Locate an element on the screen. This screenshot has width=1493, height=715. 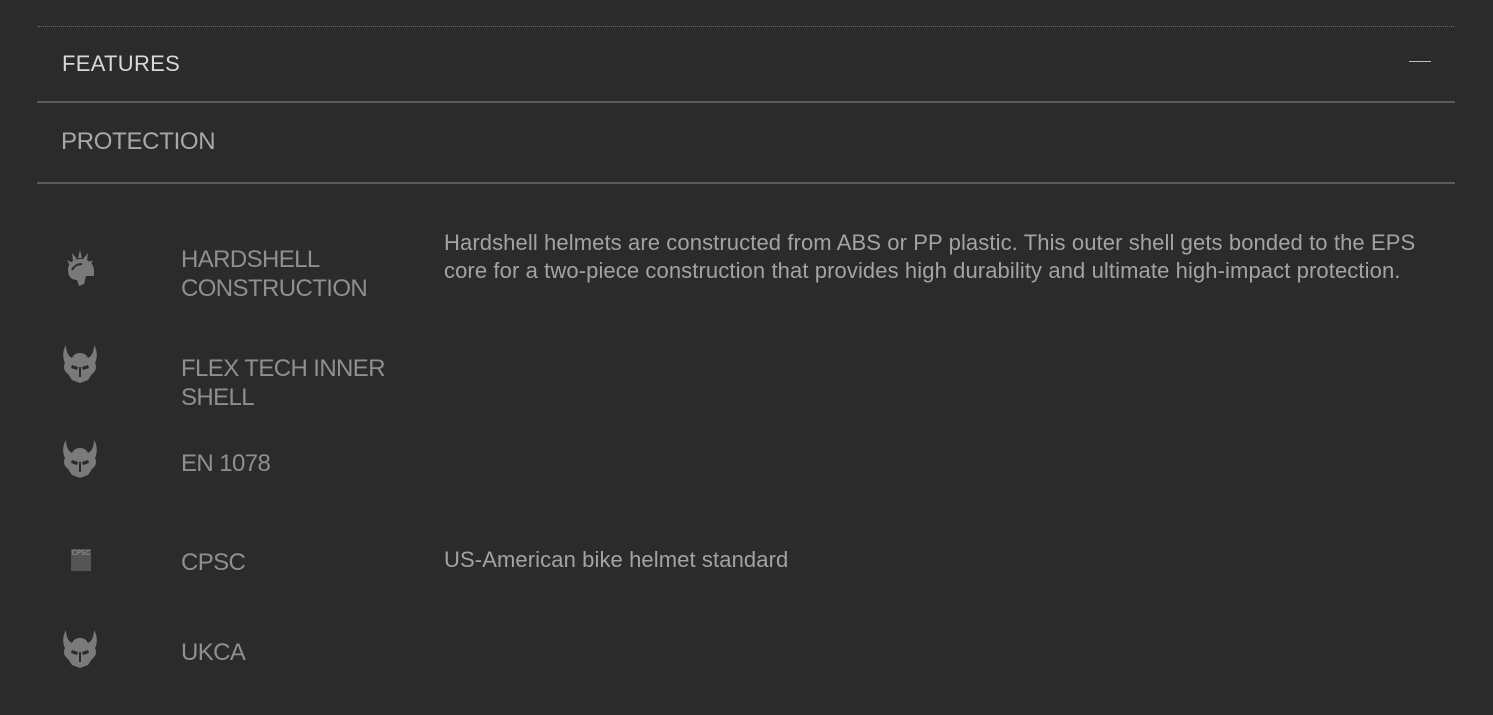
minus-icon is located at coordinates (1420, 61).